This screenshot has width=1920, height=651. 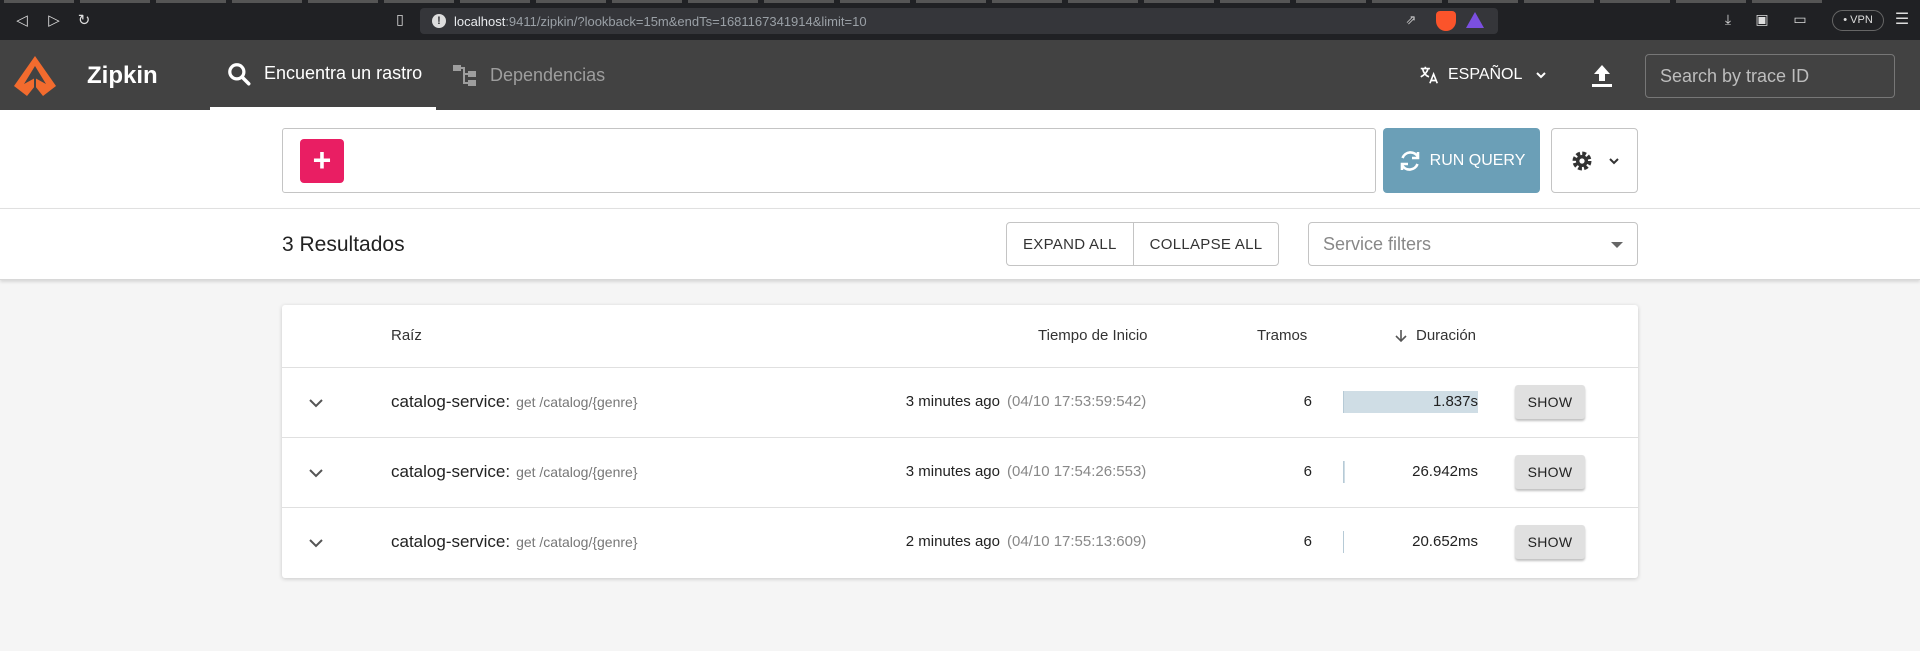 I want to click on expand-collapse-group: EXPAND ALL COLLAPSE ALL, so click(x=1143, y=244).